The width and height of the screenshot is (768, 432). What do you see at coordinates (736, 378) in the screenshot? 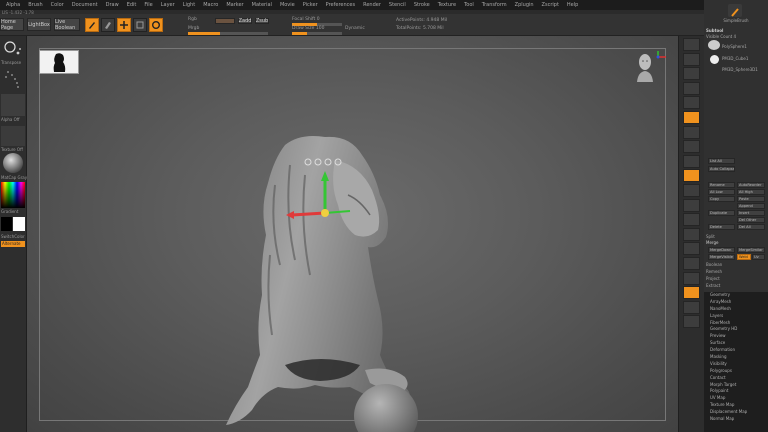
I see `submenu-item: Contact` at bounding box center [736, 378].